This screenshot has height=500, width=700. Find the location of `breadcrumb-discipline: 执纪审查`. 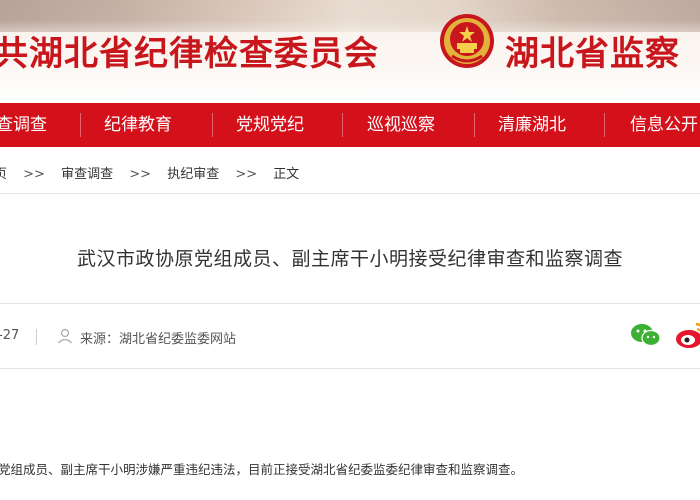

breadcrumb-discipline: 执纪审查 is located at coordinates (193, 174).